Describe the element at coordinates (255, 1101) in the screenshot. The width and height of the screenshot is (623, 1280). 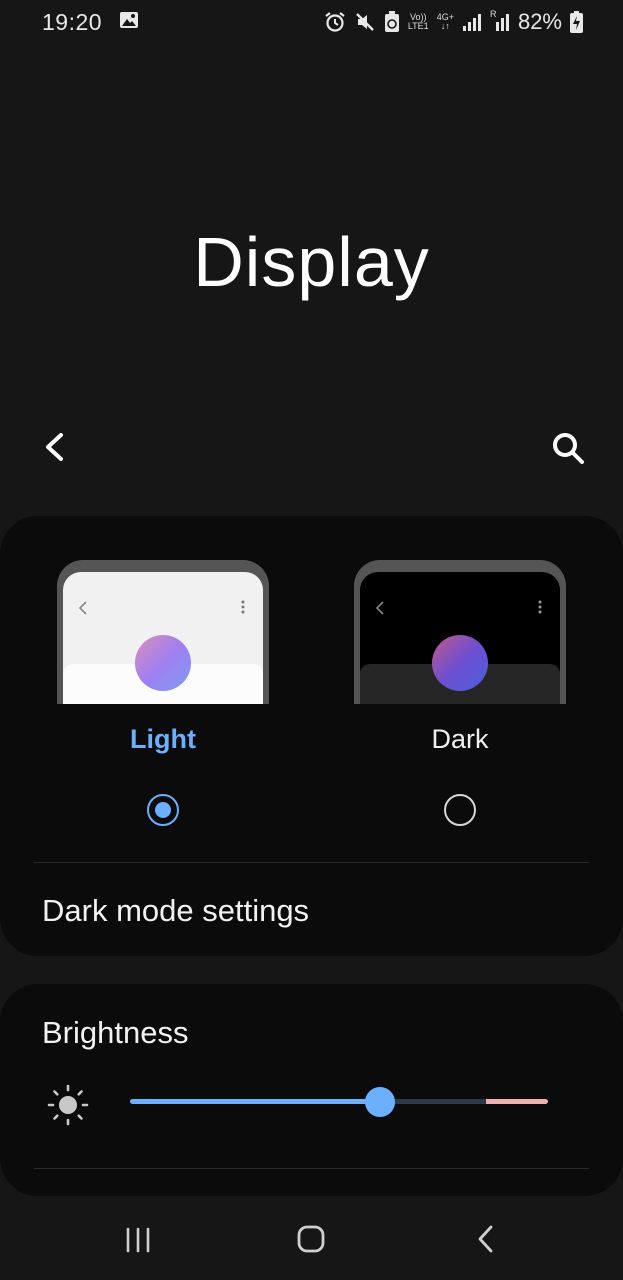
I see `brightness-track-fill` at that location.